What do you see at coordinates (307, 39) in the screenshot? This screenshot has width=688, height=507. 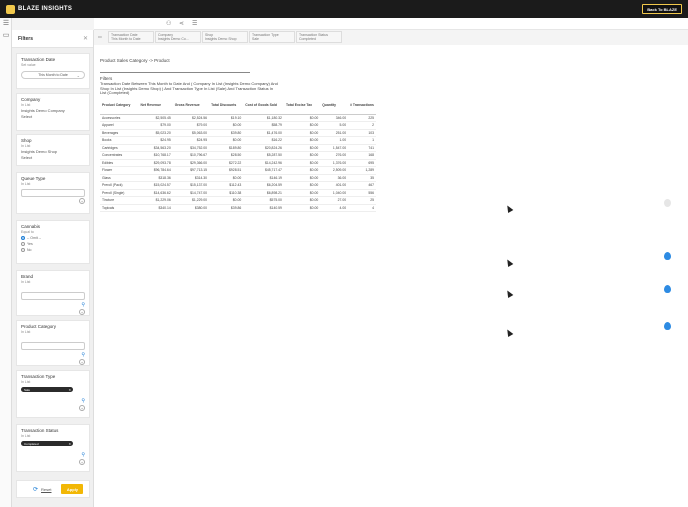 I see `chip-value: Completed` at bounding box center [307, 39].